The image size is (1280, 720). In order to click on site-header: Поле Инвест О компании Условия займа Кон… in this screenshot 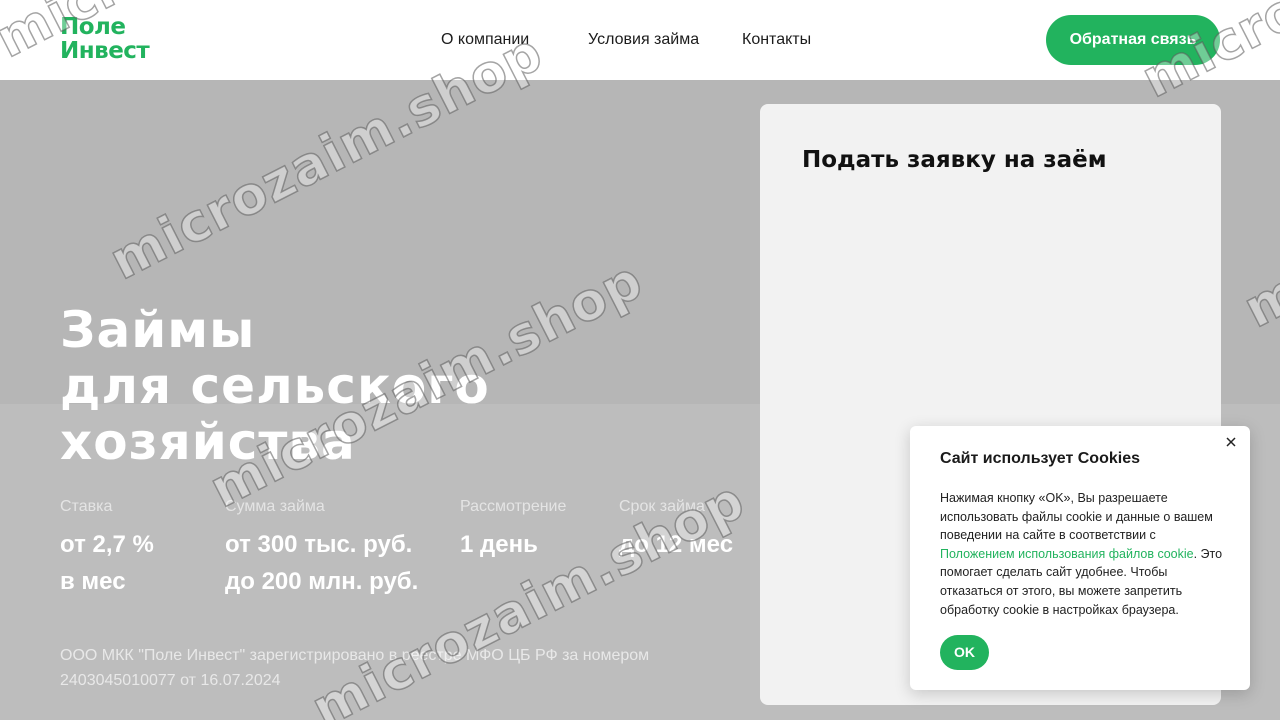, I will do `click(640, 40)`.